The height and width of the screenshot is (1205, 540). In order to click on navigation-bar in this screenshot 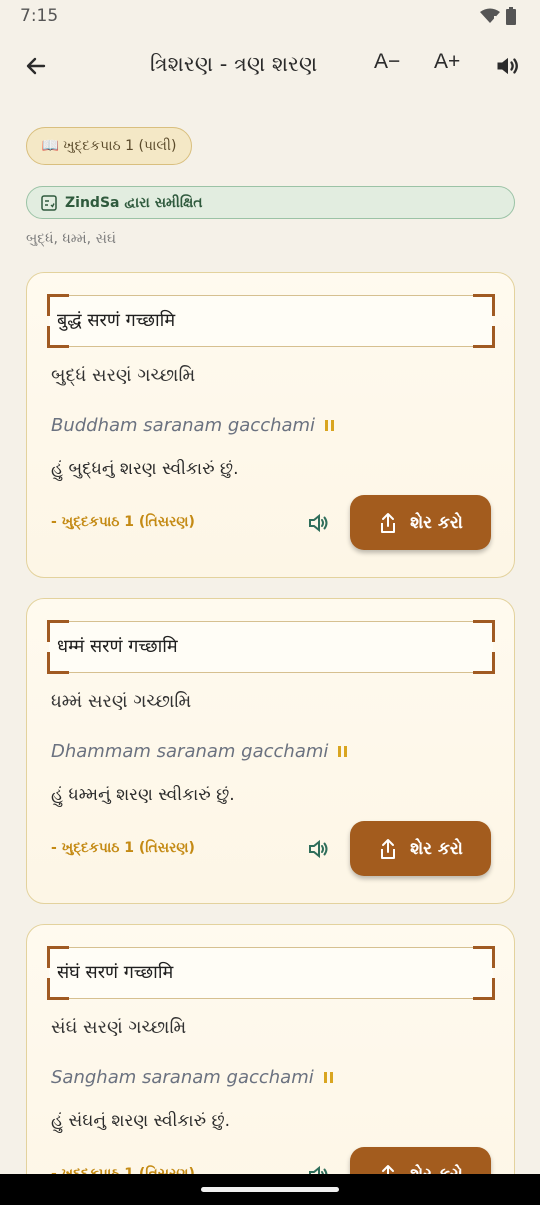, I will do `click(270, 1189)`.